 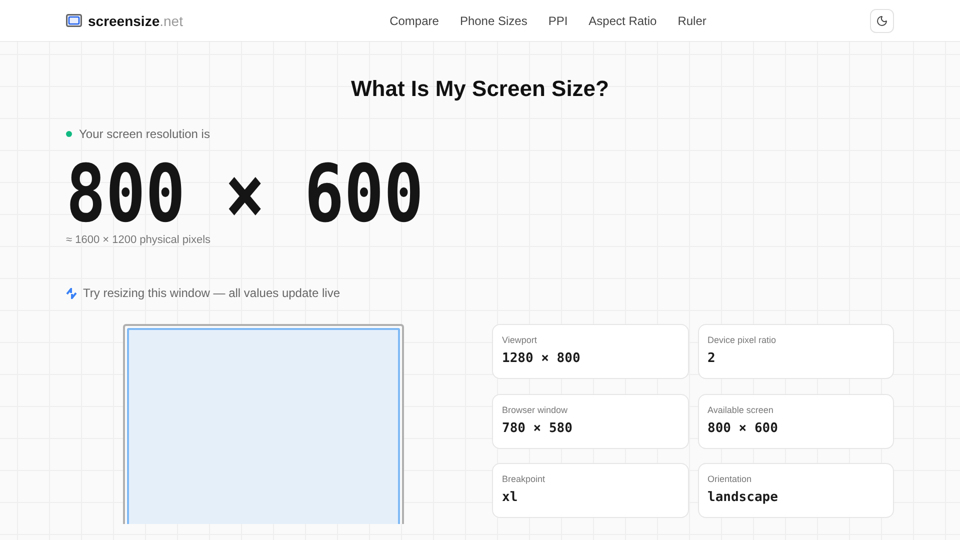 I want to click on stat-label: Device pixel ratio, so click(x=743, y=340).